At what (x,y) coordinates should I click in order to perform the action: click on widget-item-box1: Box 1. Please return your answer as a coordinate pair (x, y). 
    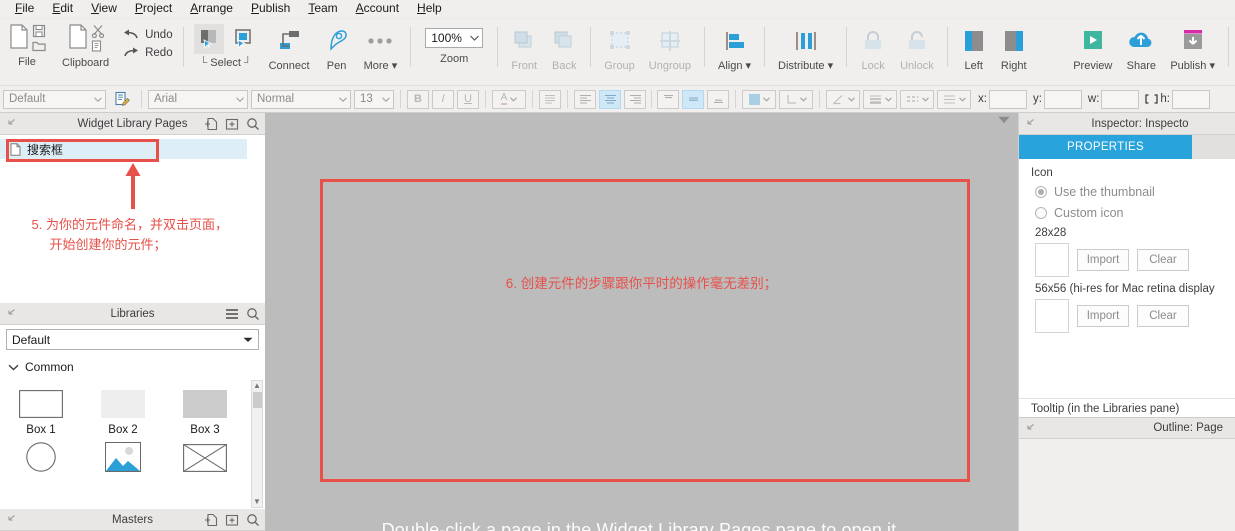
    Looking at the image, I should click on (41, 409).